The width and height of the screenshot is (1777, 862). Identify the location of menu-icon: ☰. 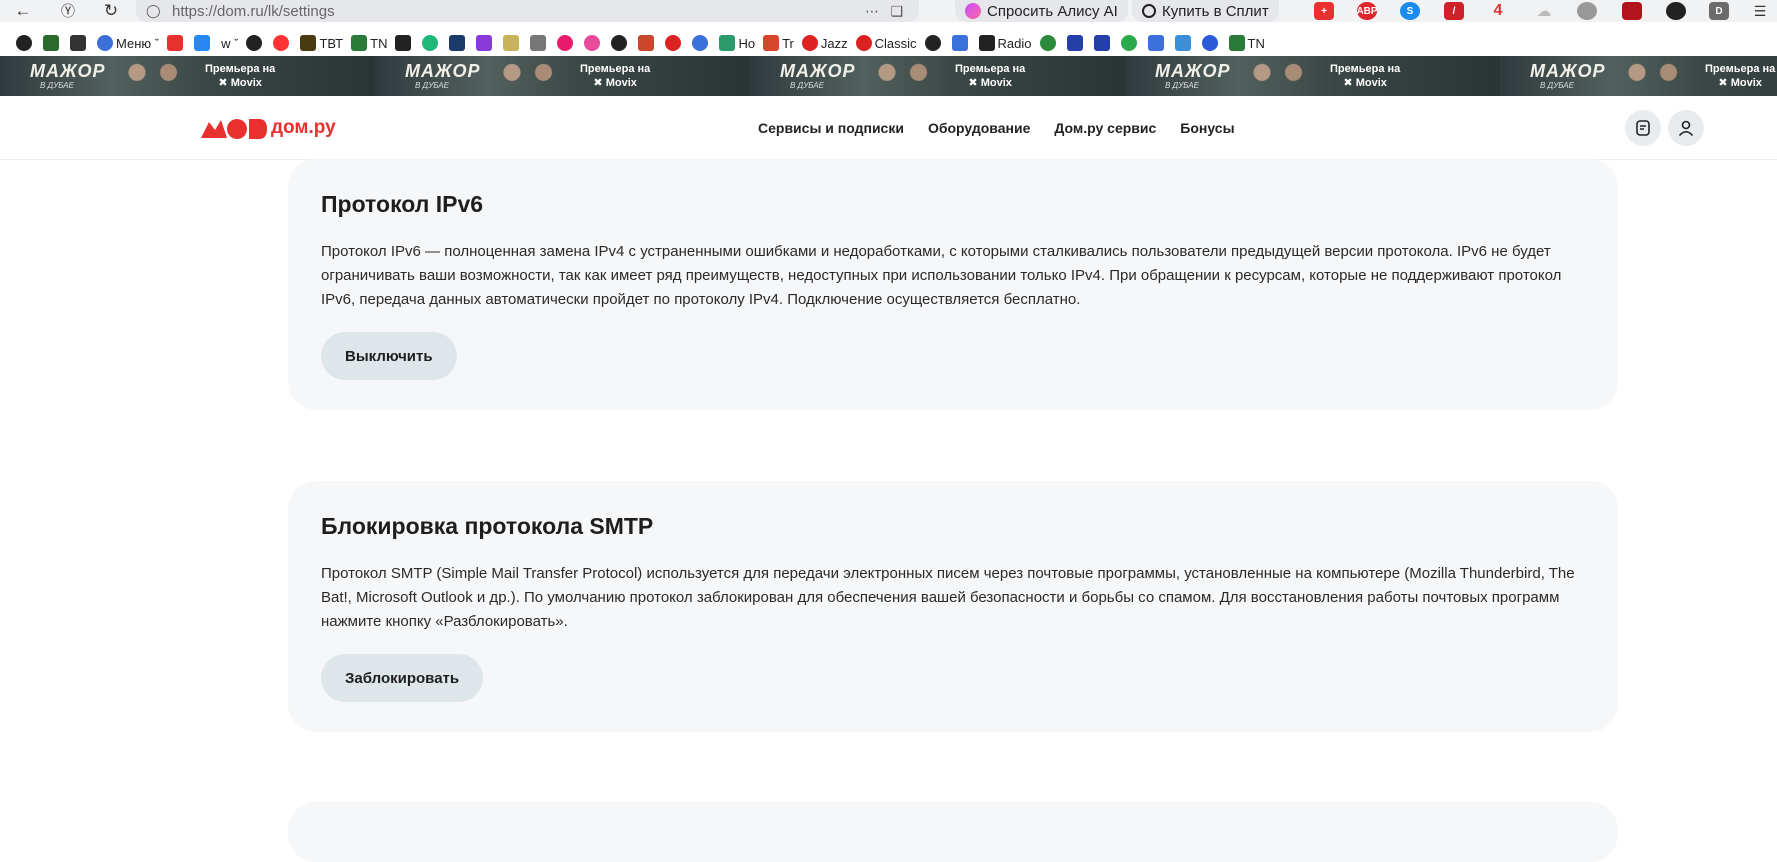
(1760, 11).